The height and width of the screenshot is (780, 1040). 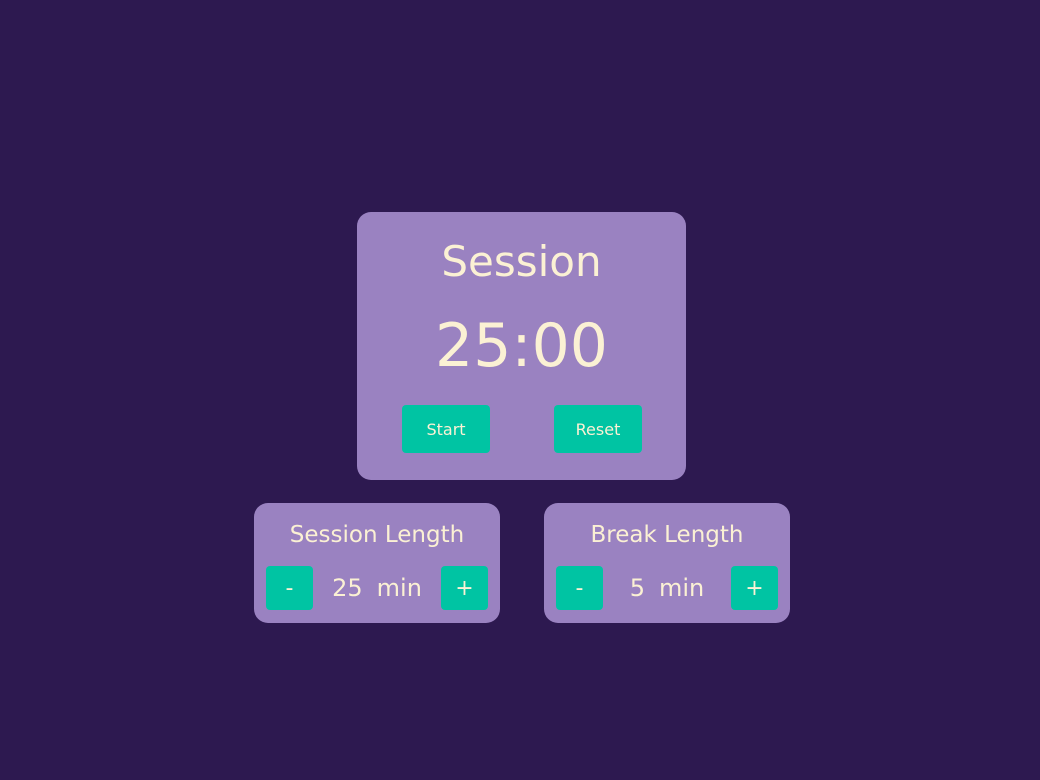 What do you see at coordinates (464, 588) in the screenshot?
I see `session-increment-button: +` at bounding box center [464, 588].